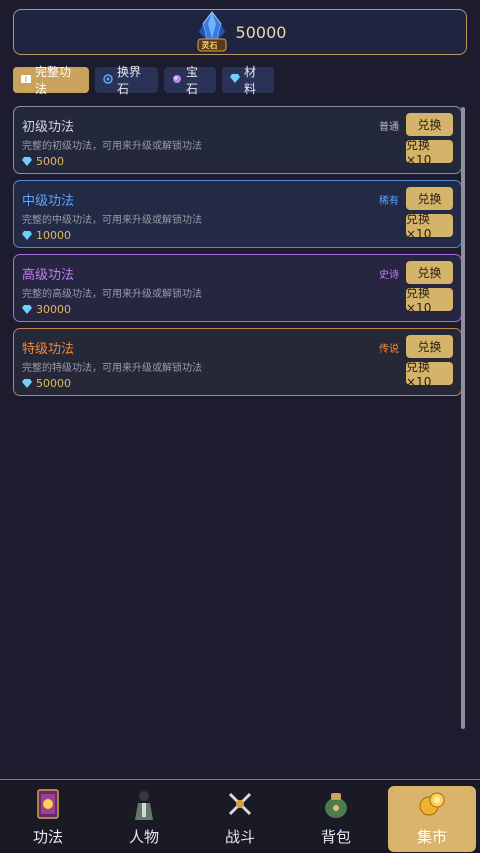 This screenshot has height=853, width=480. I want to click on tab-label: 换界石, so click(129, 80).